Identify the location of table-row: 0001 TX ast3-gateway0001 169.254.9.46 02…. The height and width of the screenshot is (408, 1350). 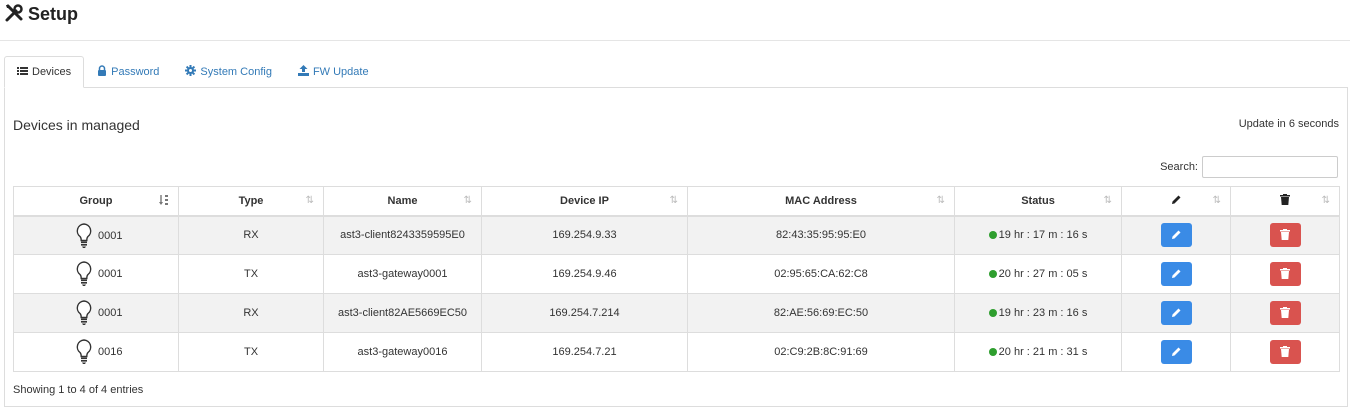
(676, 274).